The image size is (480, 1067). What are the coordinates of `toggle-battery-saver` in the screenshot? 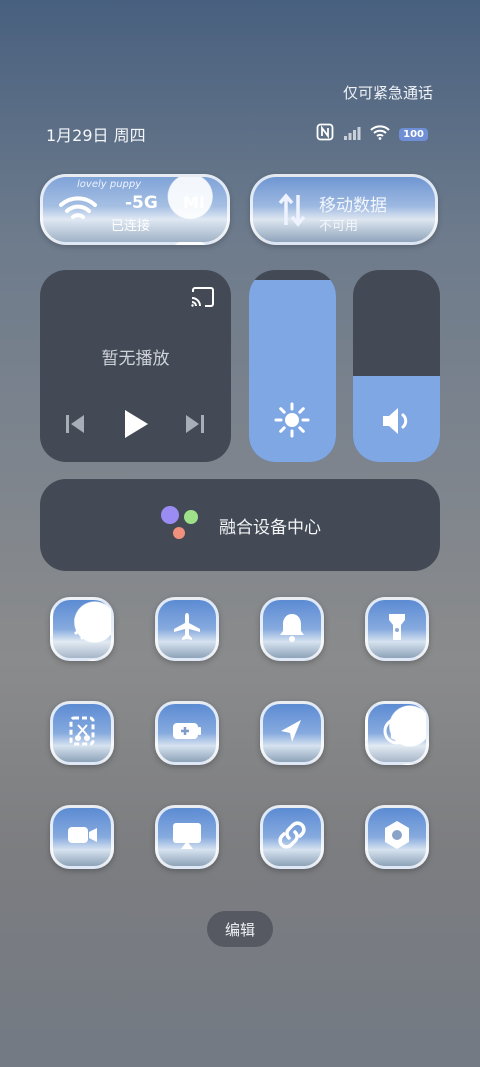 It's located at (187, 733).